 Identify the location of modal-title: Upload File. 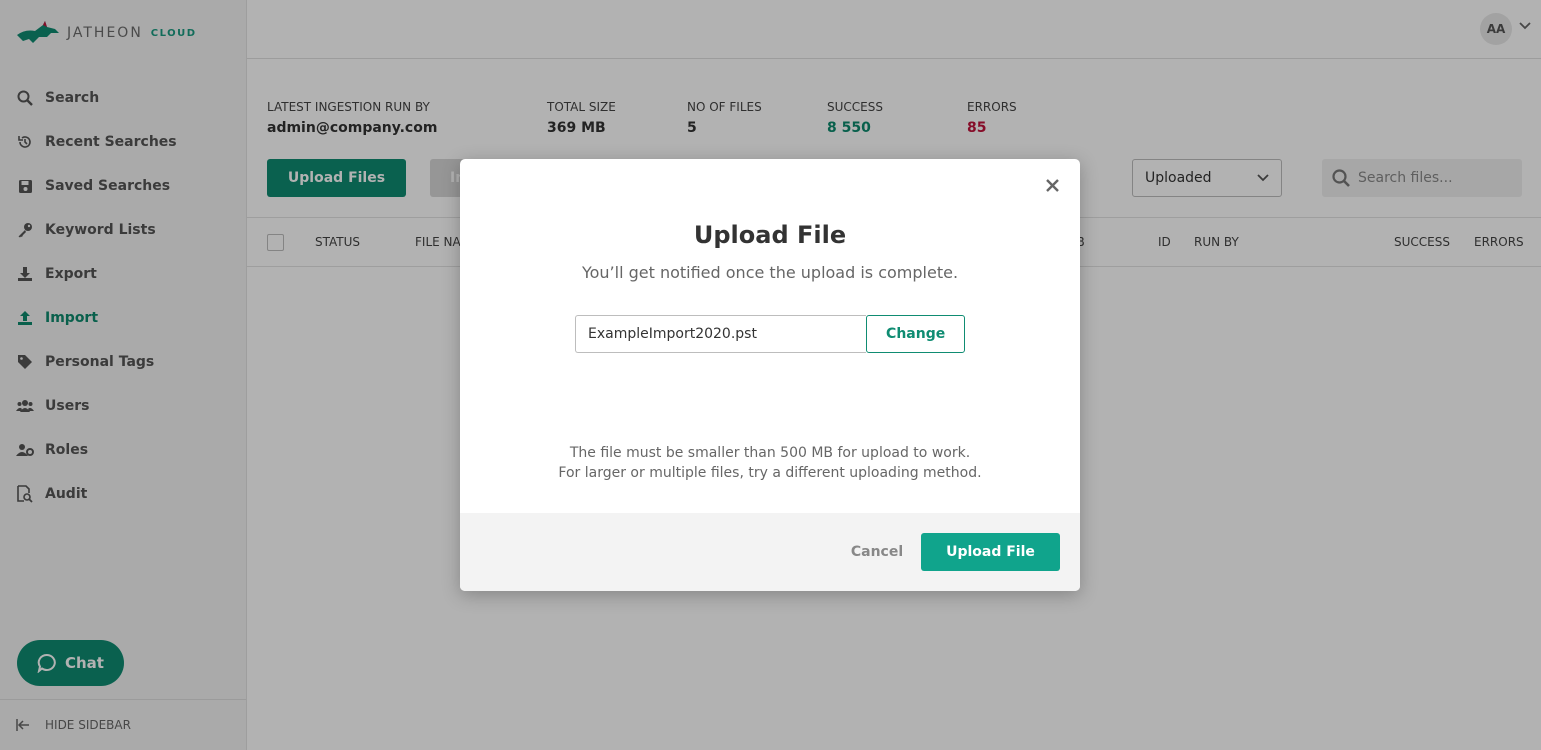
(770, 235).